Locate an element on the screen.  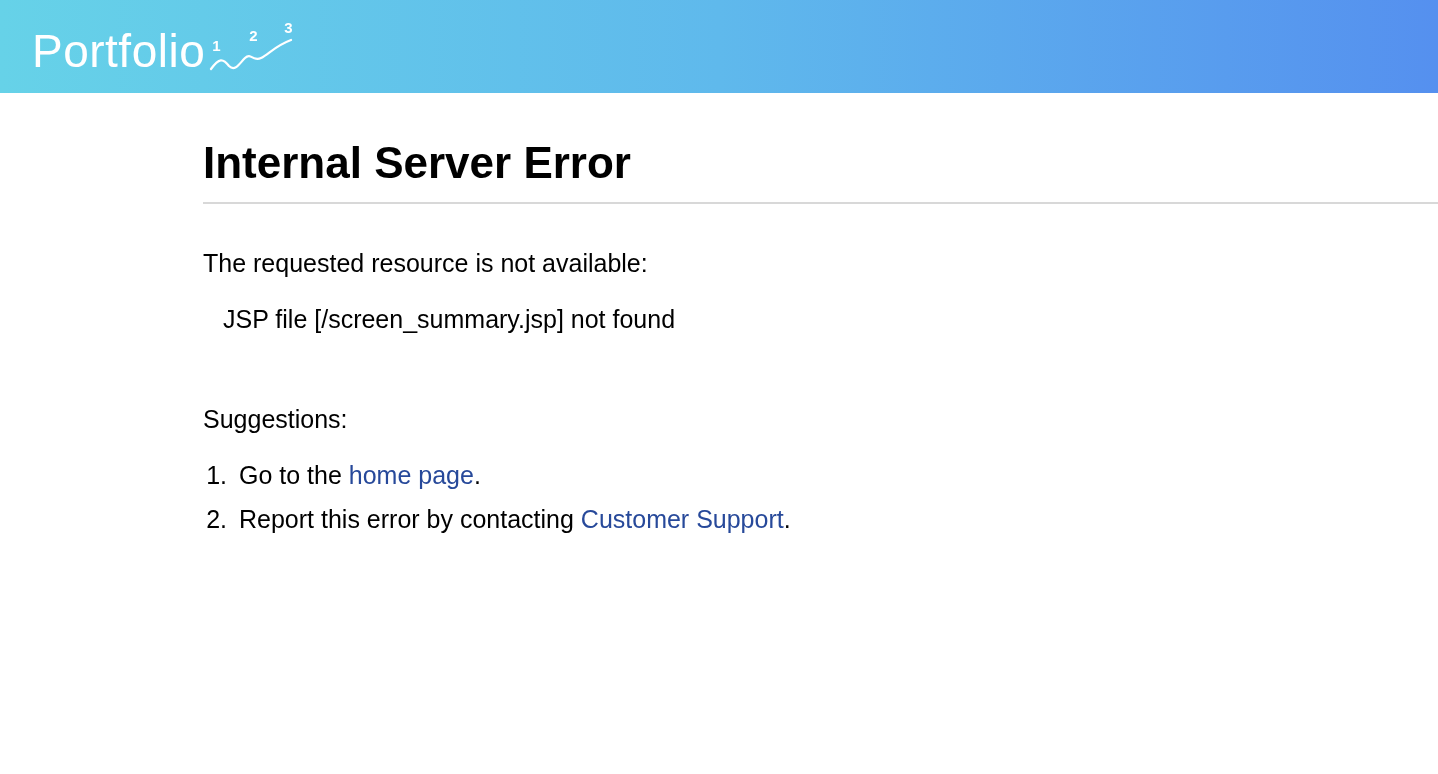
link: home page is located at coordinates (411, 474).